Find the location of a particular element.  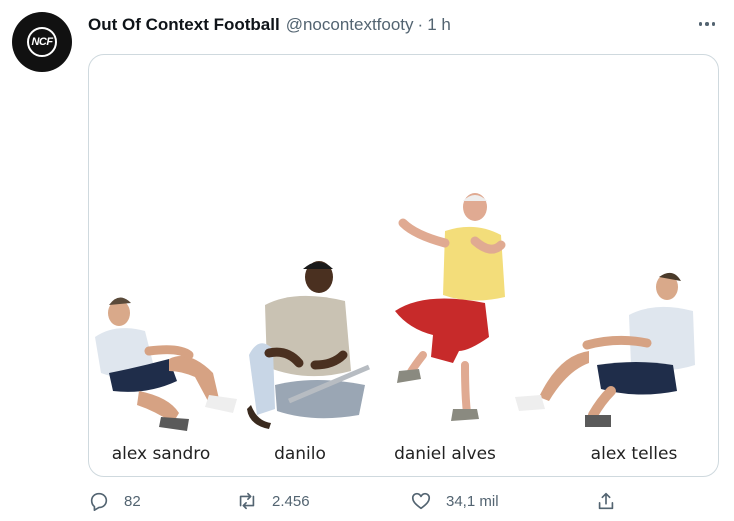

caption-alex-sandro: alex sandro is located at coordinates (161, 454).